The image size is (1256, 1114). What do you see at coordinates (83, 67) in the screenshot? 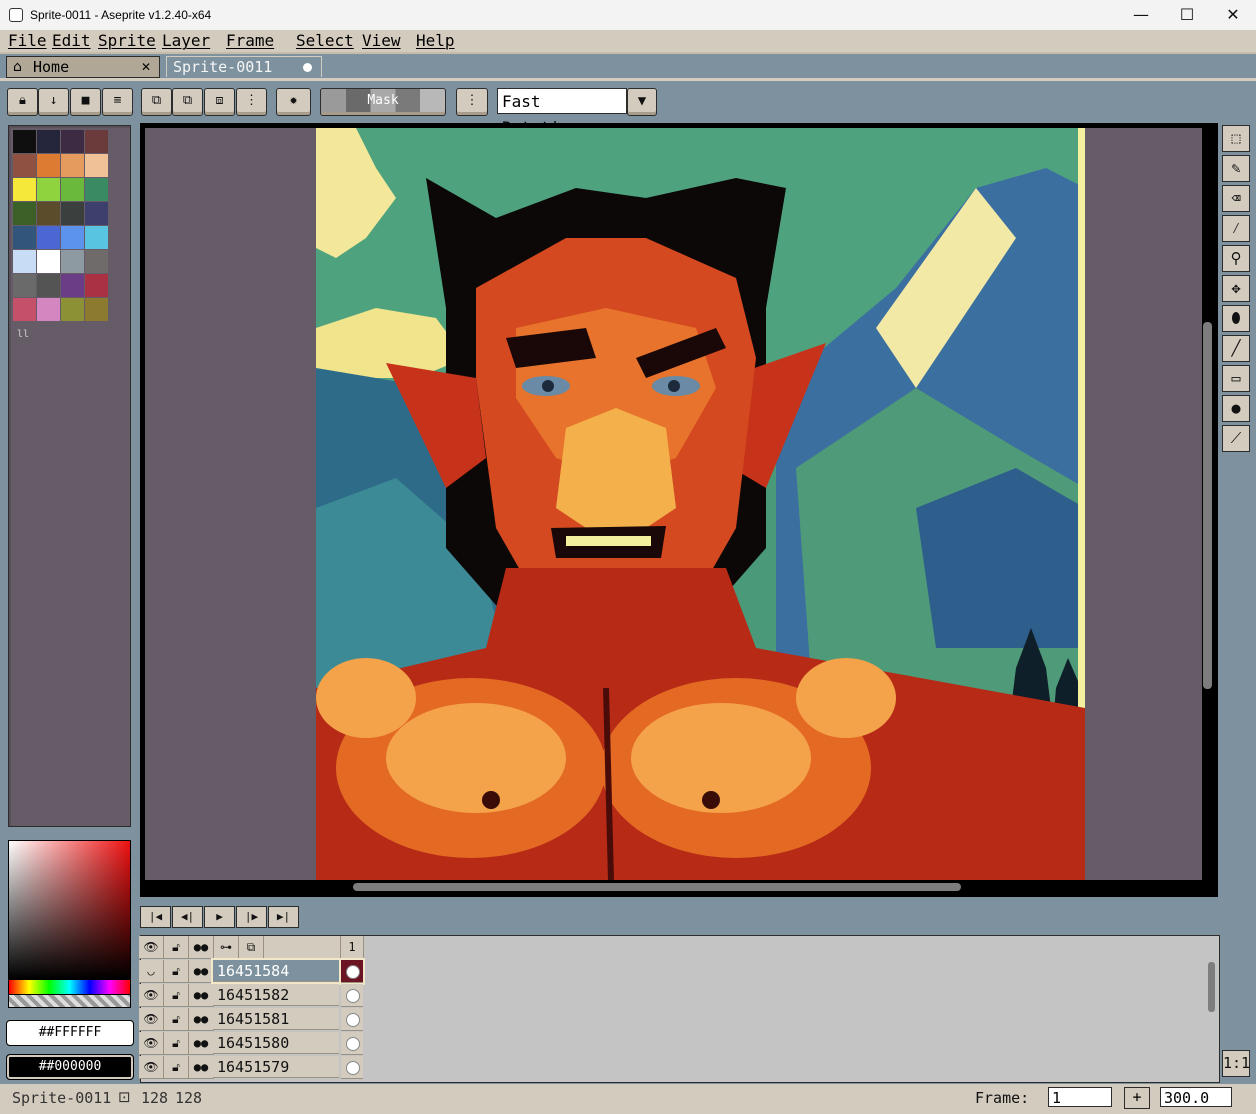
I see `tab-home: ⌂ Home ✕` at bounding box center [83, 67].